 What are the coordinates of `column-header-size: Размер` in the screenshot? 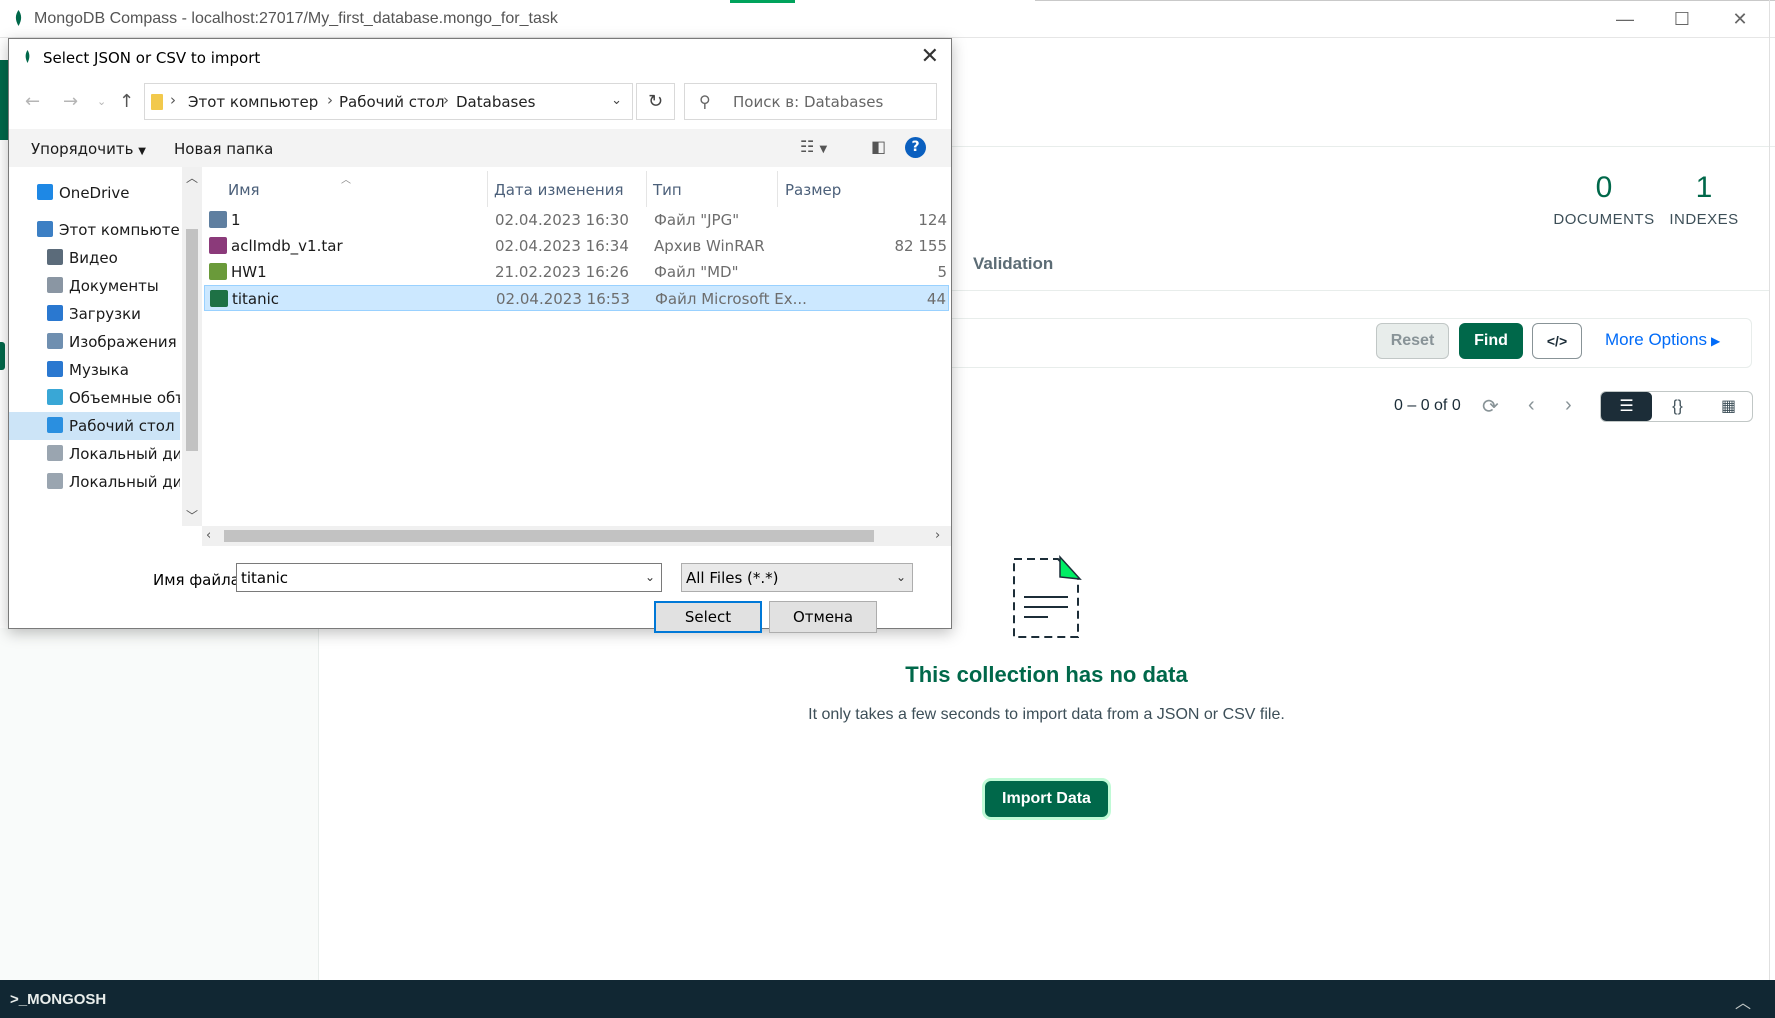 It's located at (813, 190).